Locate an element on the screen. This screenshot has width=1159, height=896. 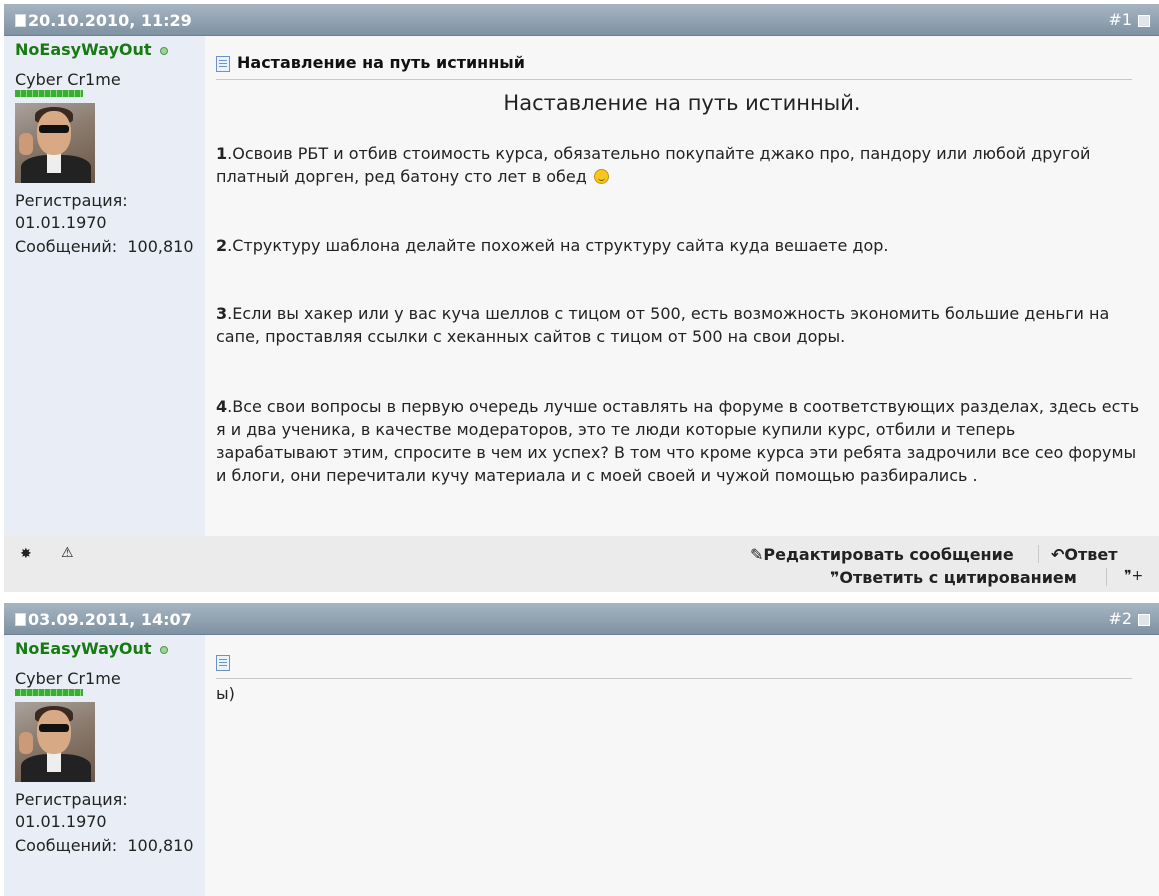
reply-arrow-icon: ↶ is located at coordinates (1058, 554).